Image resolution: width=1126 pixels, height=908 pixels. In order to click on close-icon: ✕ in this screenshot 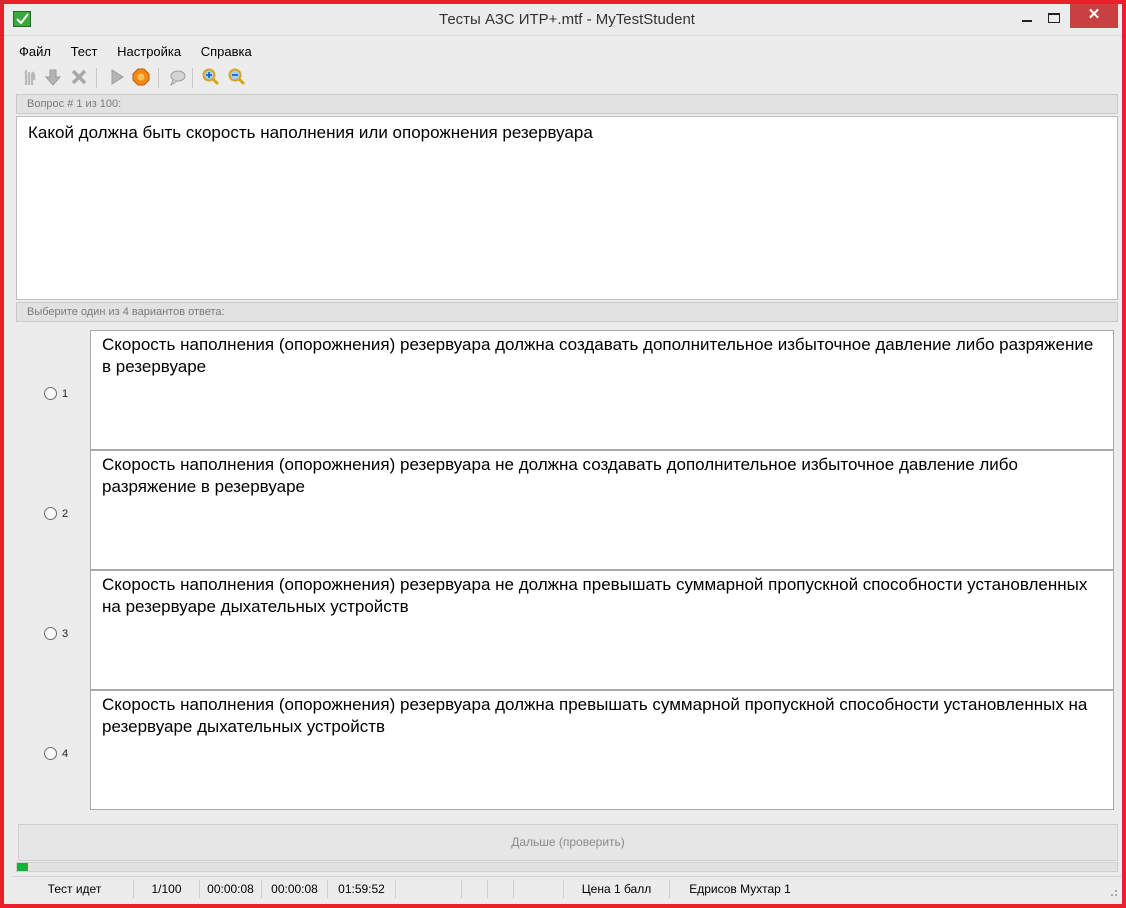, I will do `click(1094, 14)`.